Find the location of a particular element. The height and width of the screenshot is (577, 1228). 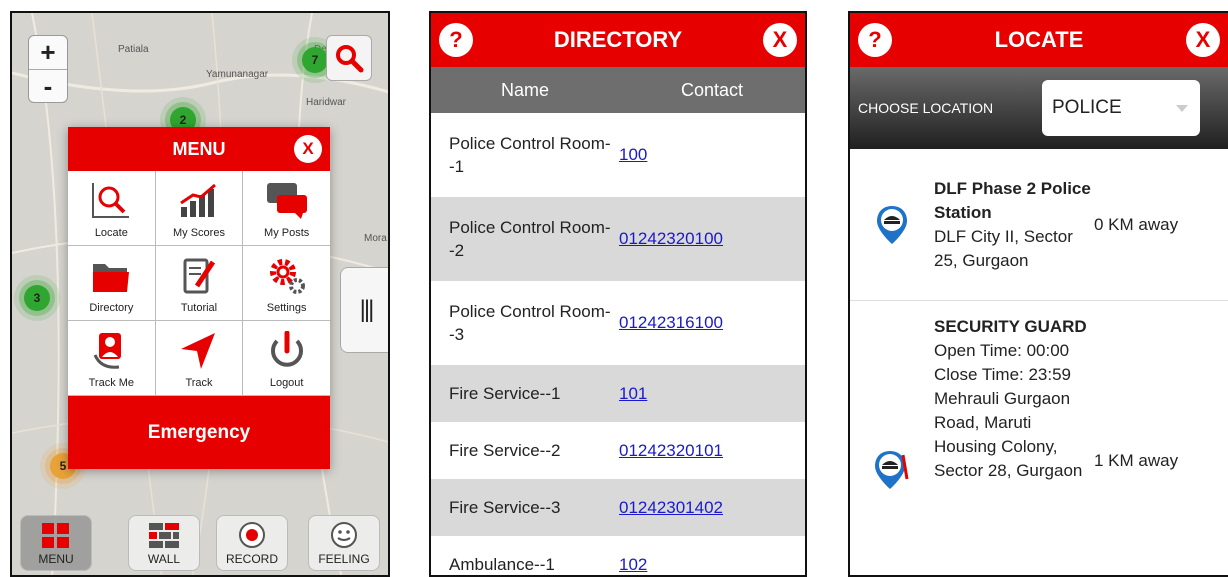

location-chooser: CHOOSE LOCATION POLICE is located at coordinates (1039, 108).